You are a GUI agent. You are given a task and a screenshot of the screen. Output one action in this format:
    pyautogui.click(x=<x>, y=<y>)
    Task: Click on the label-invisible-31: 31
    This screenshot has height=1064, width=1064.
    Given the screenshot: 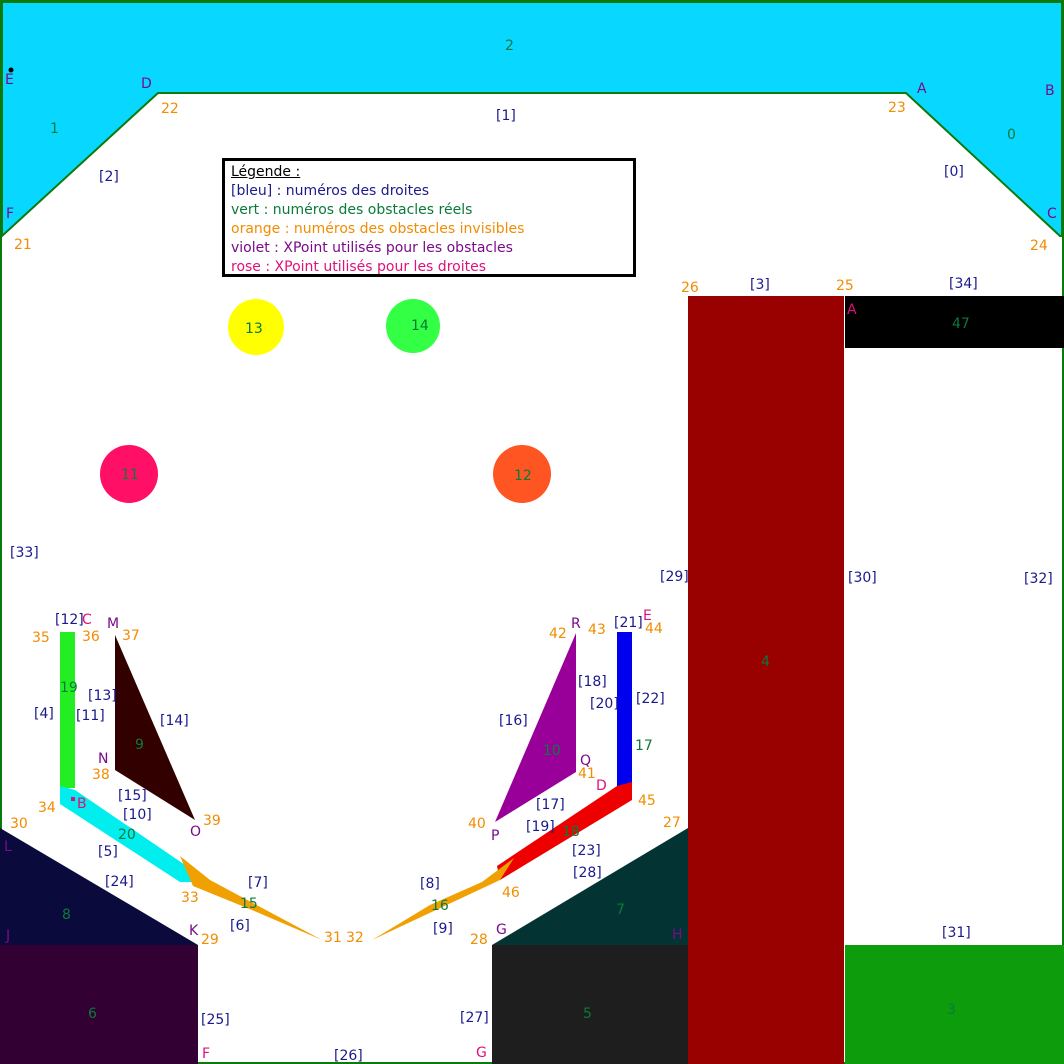 What is the action you would take?
    pyautogui.click(x=333, y=938)
    